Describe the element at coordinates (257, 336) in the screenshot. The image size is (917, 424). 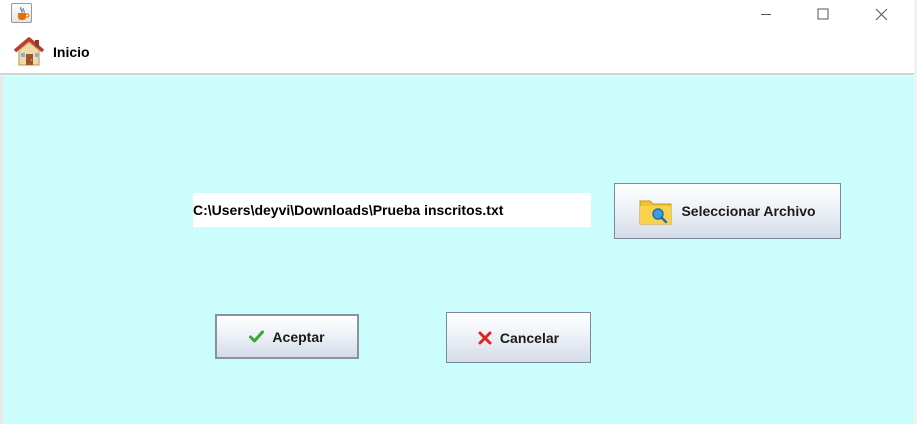
I see `check-icon` at that location.